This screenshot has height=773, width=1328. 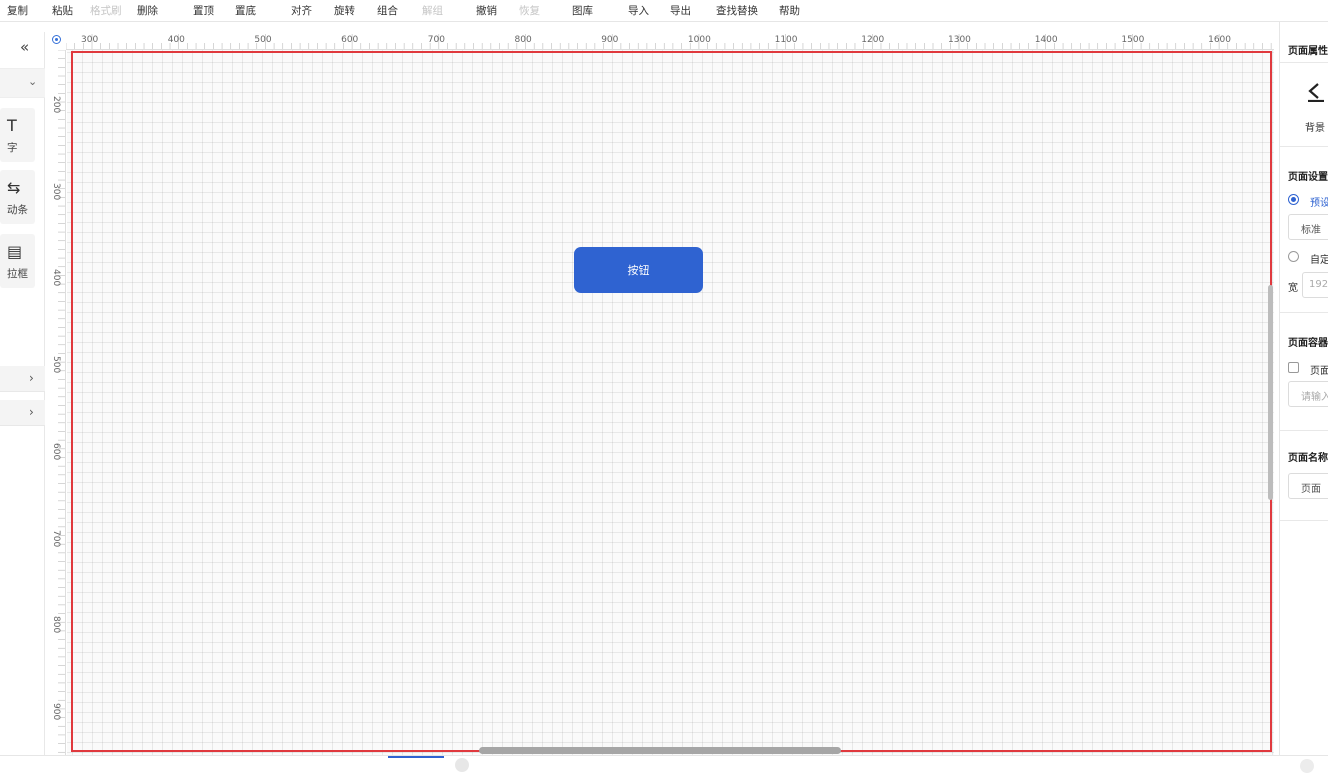 What do you see at coordinates (203, 11) in the screenshot?
I see `toolbar-item: 置顶` at bounding box center [203, 11].